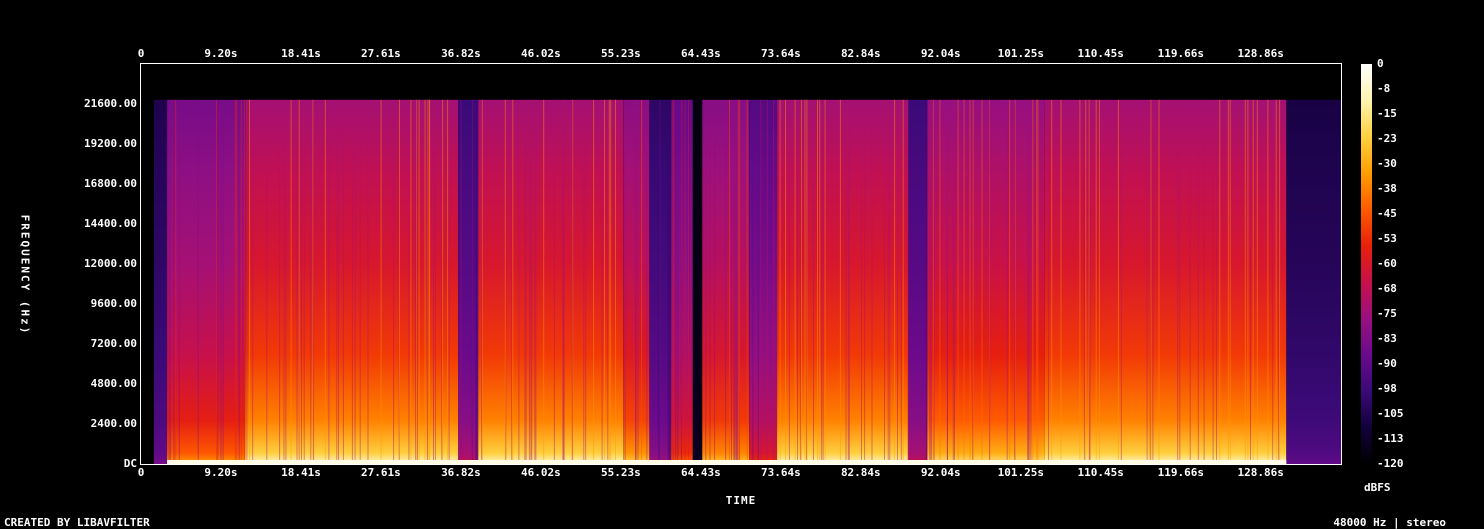 Image resolution: width=1484 pixels, height=529 pixels. What do you see at coordinates (1387, 338) in the screenshot?
I see `colorbar-tick-label: -83` at bounding box center [1387, 338].